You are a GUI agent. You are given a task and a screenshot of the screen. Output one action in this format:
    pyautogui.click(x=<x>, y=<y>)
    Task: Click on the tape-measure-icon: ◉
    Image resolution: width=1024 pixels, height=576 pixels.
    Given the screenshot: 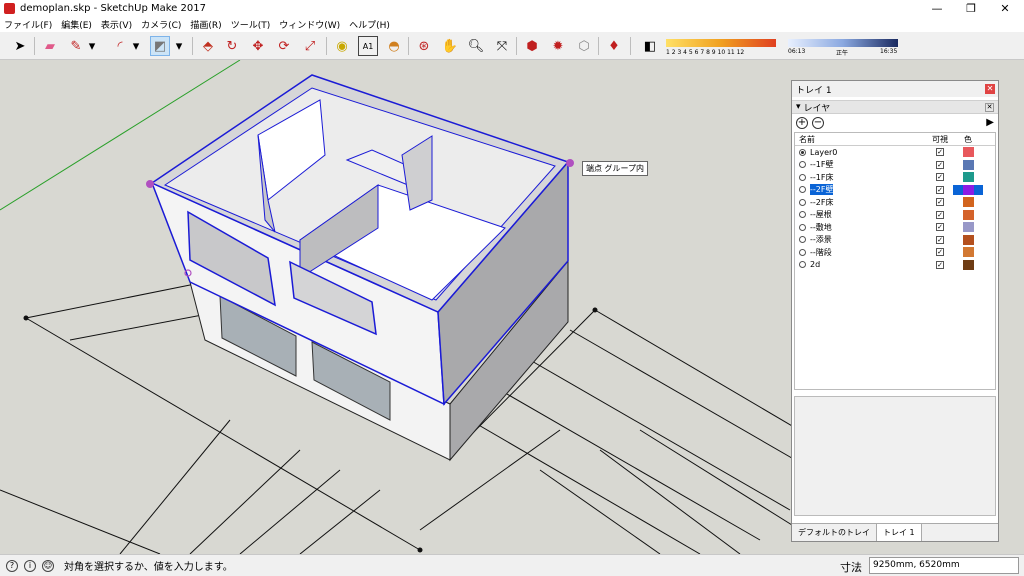 What is the action you would take?
    pyautogui.click(x=342, y=46)
    